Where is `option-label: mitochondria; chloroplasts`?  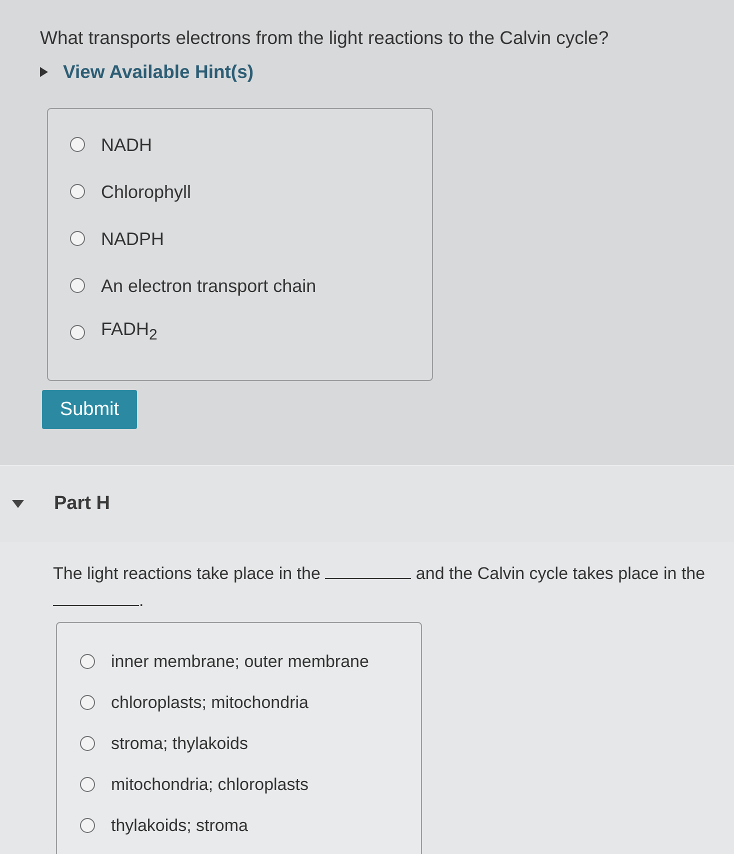 option-label: mitochondria; chloroplasts is located at coordinates (209, 785).